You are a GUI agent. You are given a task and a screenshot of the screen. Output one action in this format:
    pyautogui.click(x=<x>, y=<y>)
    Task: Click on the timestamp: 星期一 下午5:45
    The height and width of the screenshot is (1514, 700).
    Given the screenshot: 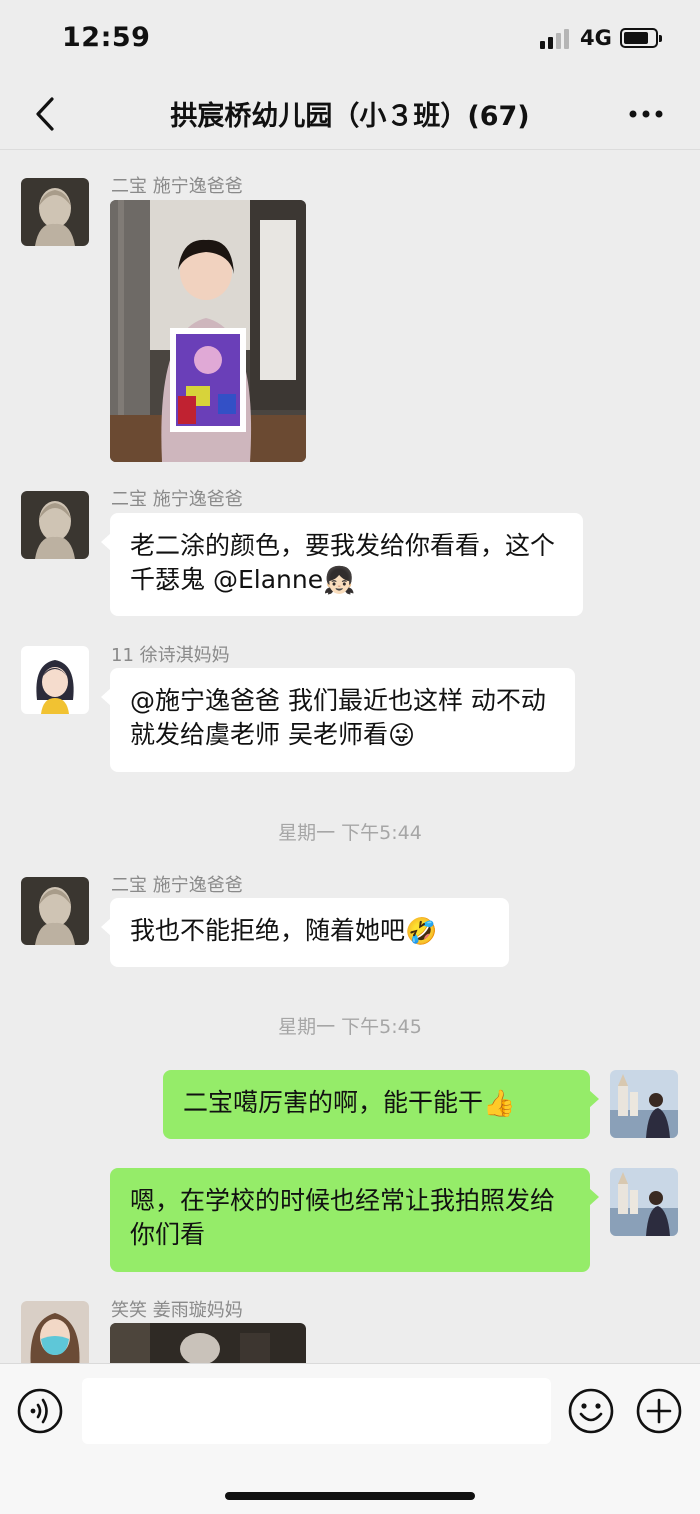 What is the action you would take?
    pyautogui.click(x=350, y=1027)
    